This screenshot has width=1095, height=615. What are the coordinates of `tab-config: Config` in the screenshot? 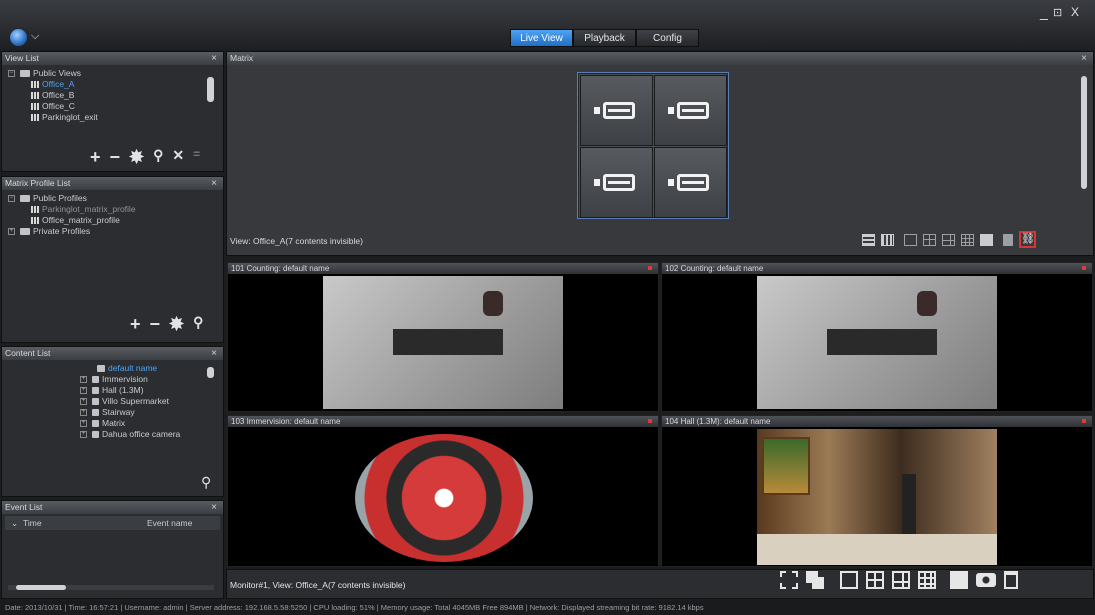 It's located at (667, 38).